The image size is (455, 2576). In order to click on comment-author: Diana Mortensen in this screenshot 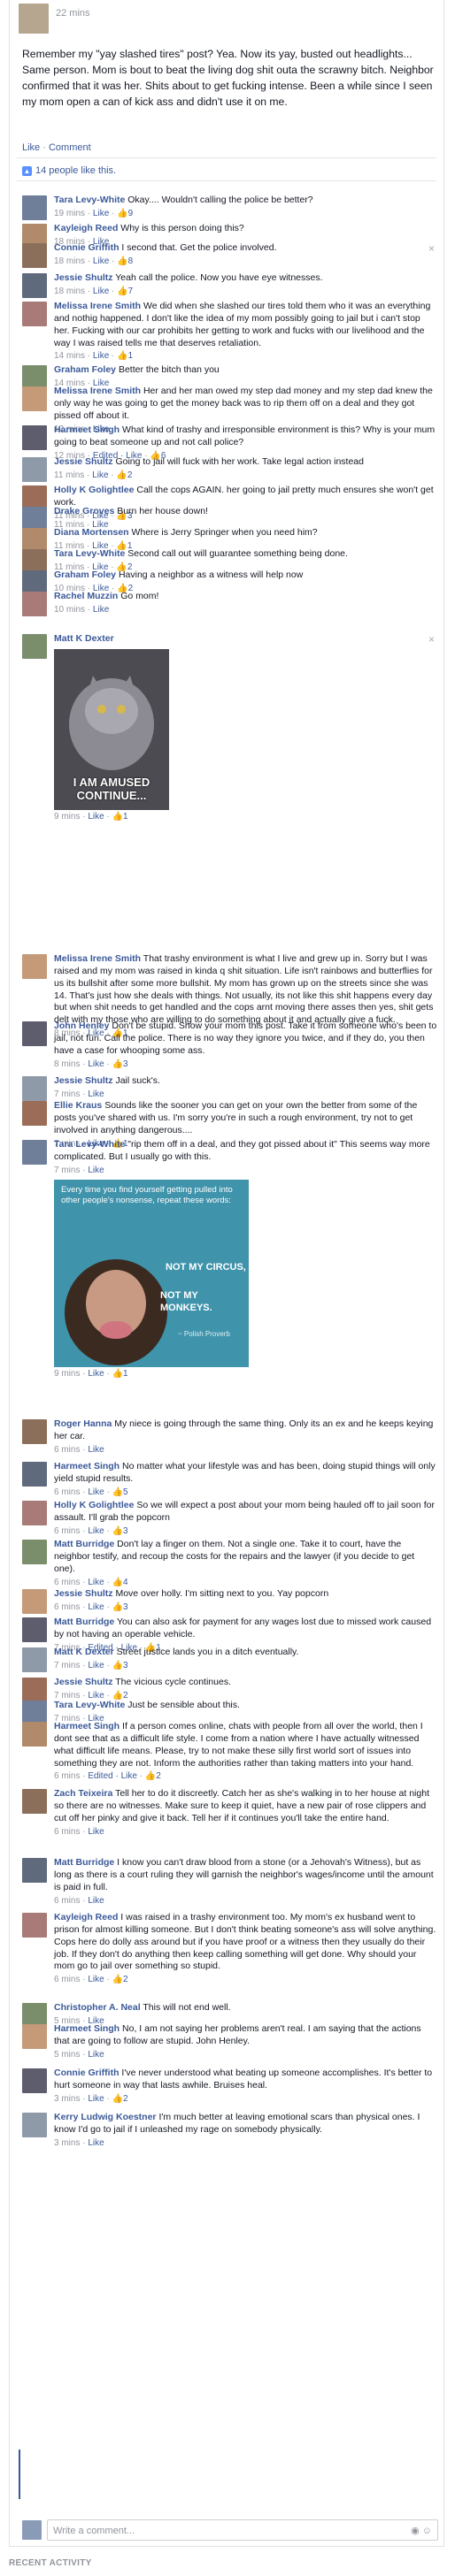, I will do `click(91, 532)`.